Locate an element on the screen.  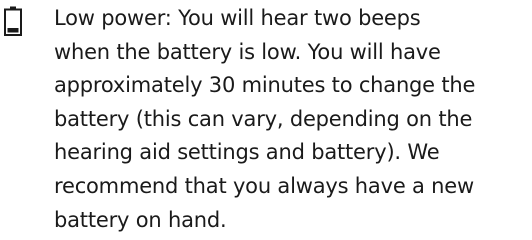
note-line: approximately 30 minutes to change the is located at coordinates (265, 85).